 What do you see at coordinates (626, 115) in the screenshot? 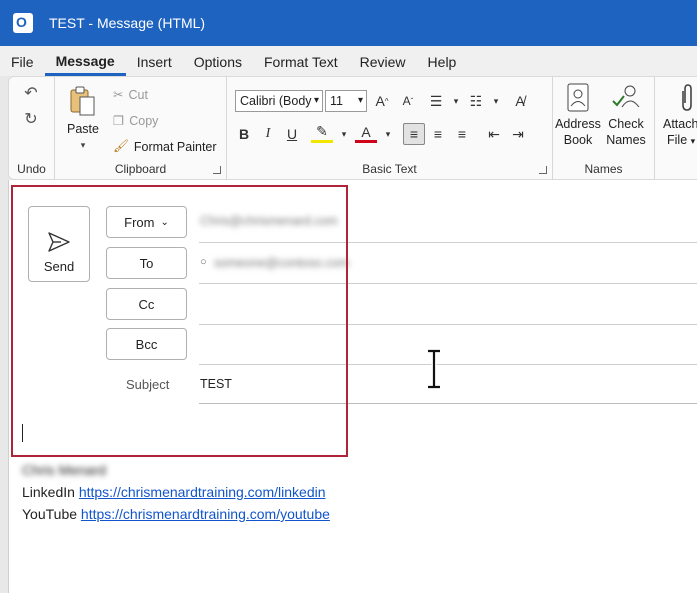
I see `check-names-button: Check Names` at bounding box center [626, 115].